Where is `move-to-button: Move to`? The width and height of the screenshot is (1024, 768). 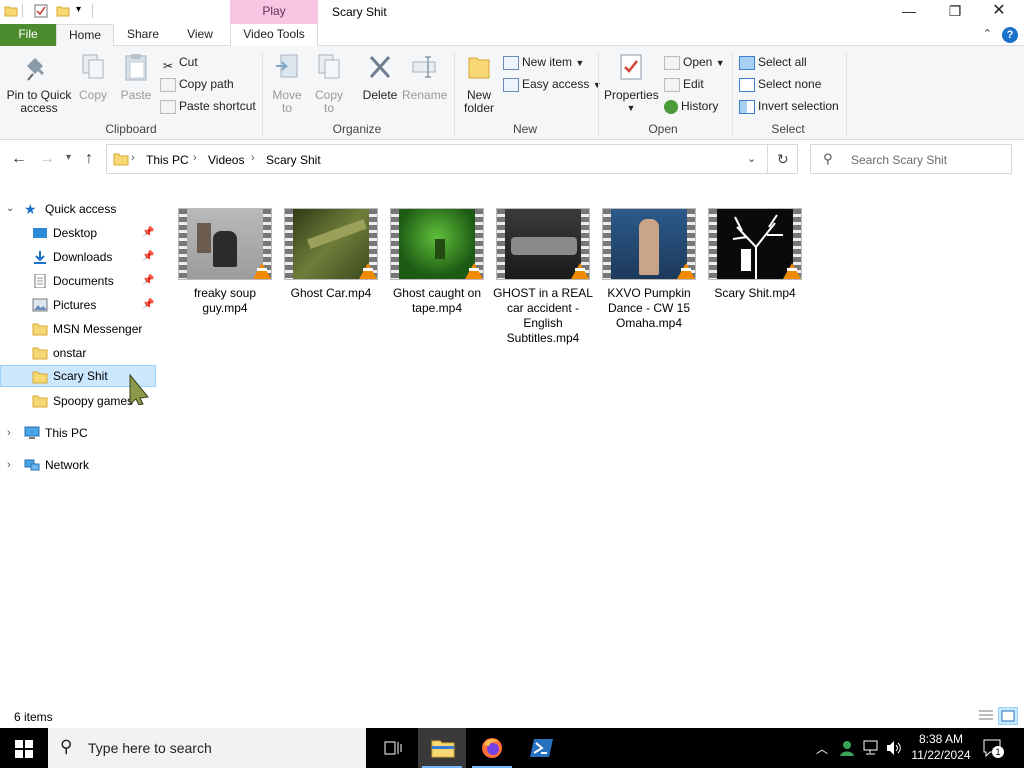
move-to-button: Move to is located at coordinates (287, 83).